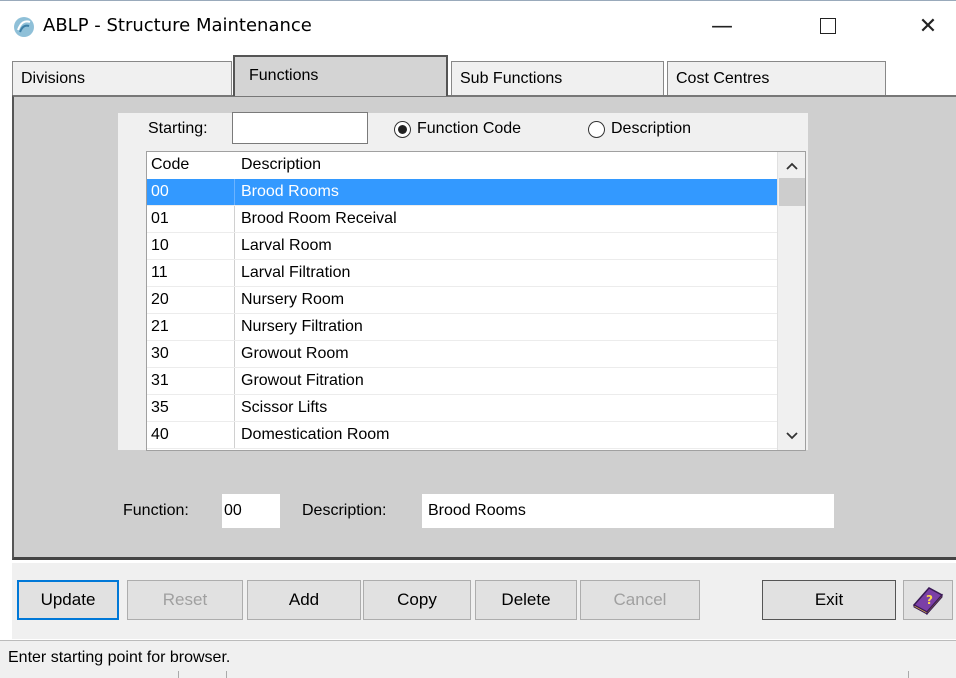  I want to click on scroll-thumb, so click(792, 192).